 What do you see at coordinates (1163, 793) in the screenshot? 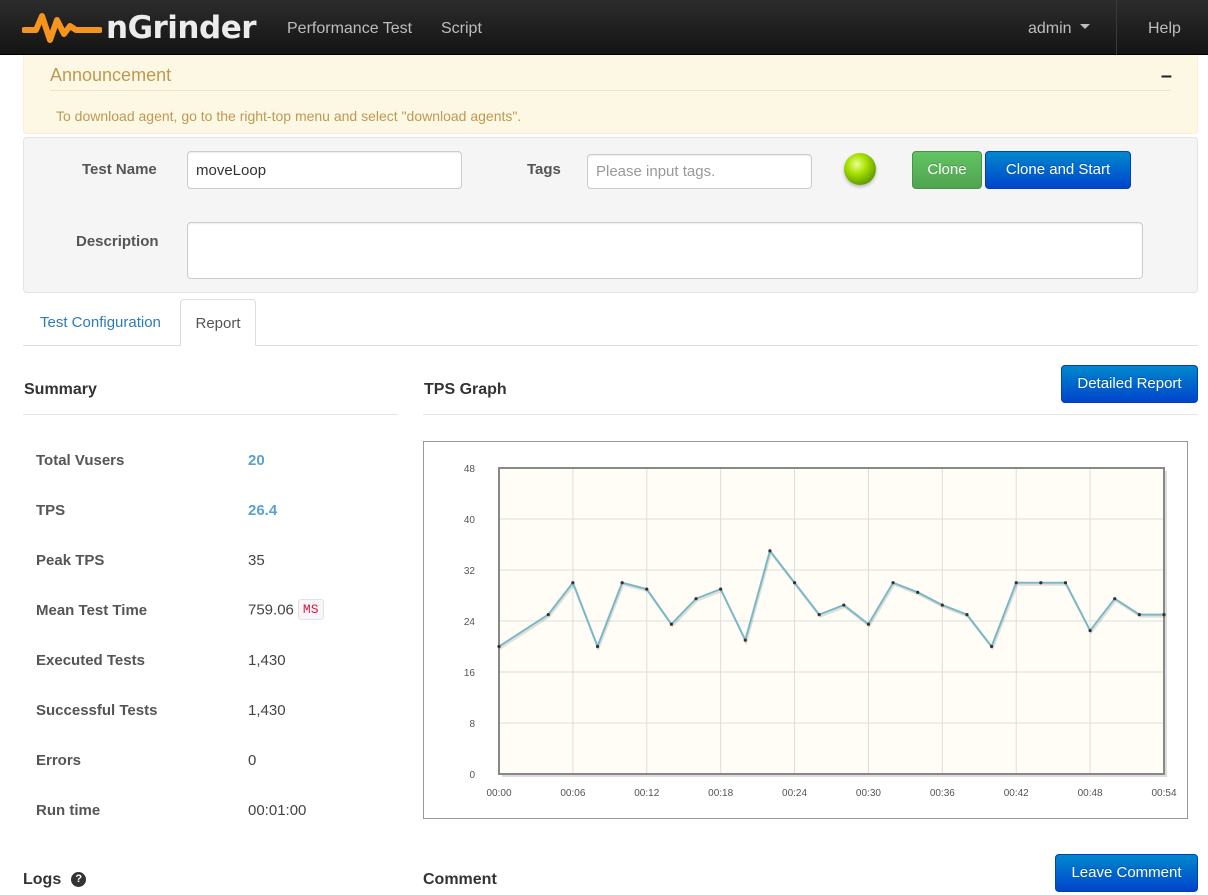
I see `x-tick-label: 00:54` at bounding box center [1163, 793].